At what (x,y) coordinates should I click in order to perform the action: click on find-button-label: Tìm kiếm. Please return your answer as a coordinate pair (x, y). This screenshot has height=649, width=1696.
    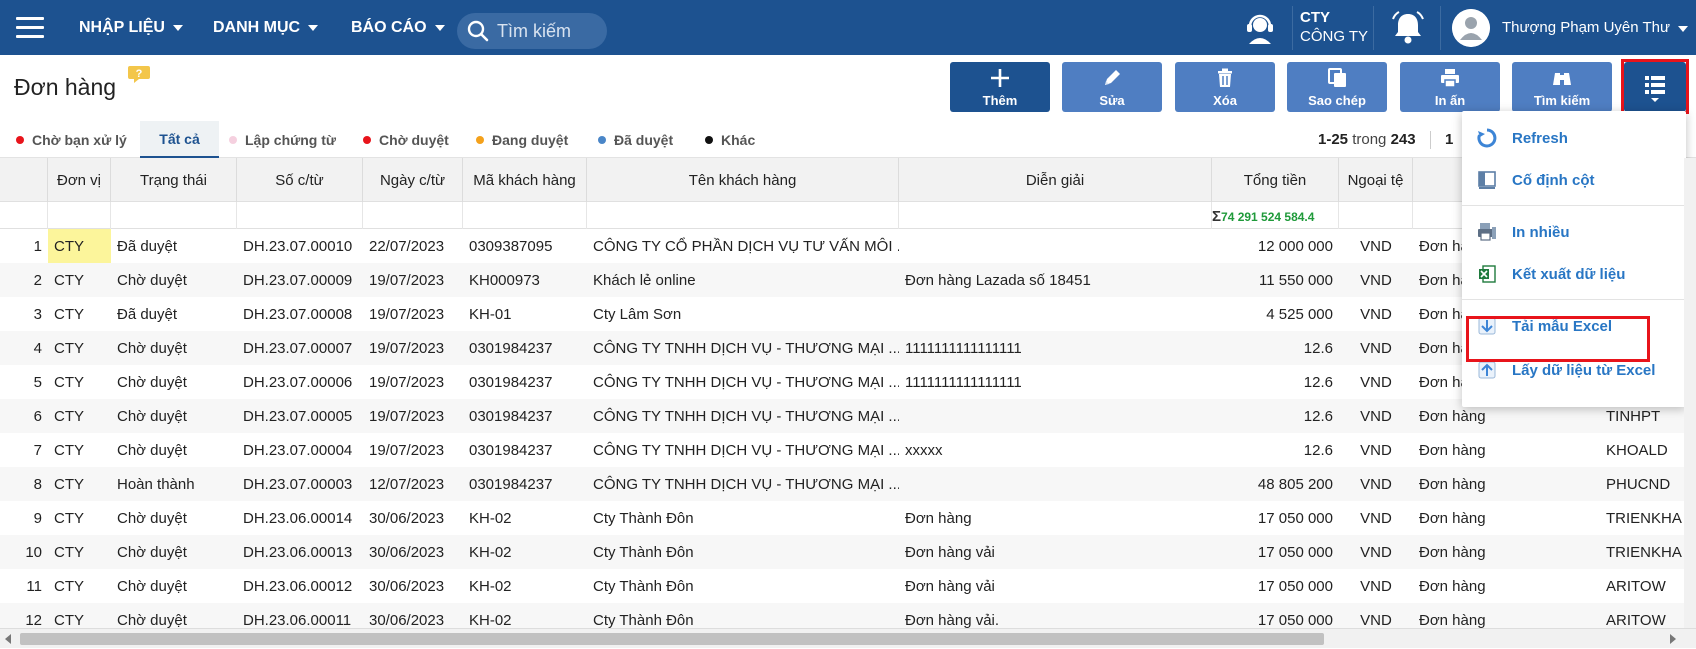
    Looking at the image, I should click on (1562, 100).